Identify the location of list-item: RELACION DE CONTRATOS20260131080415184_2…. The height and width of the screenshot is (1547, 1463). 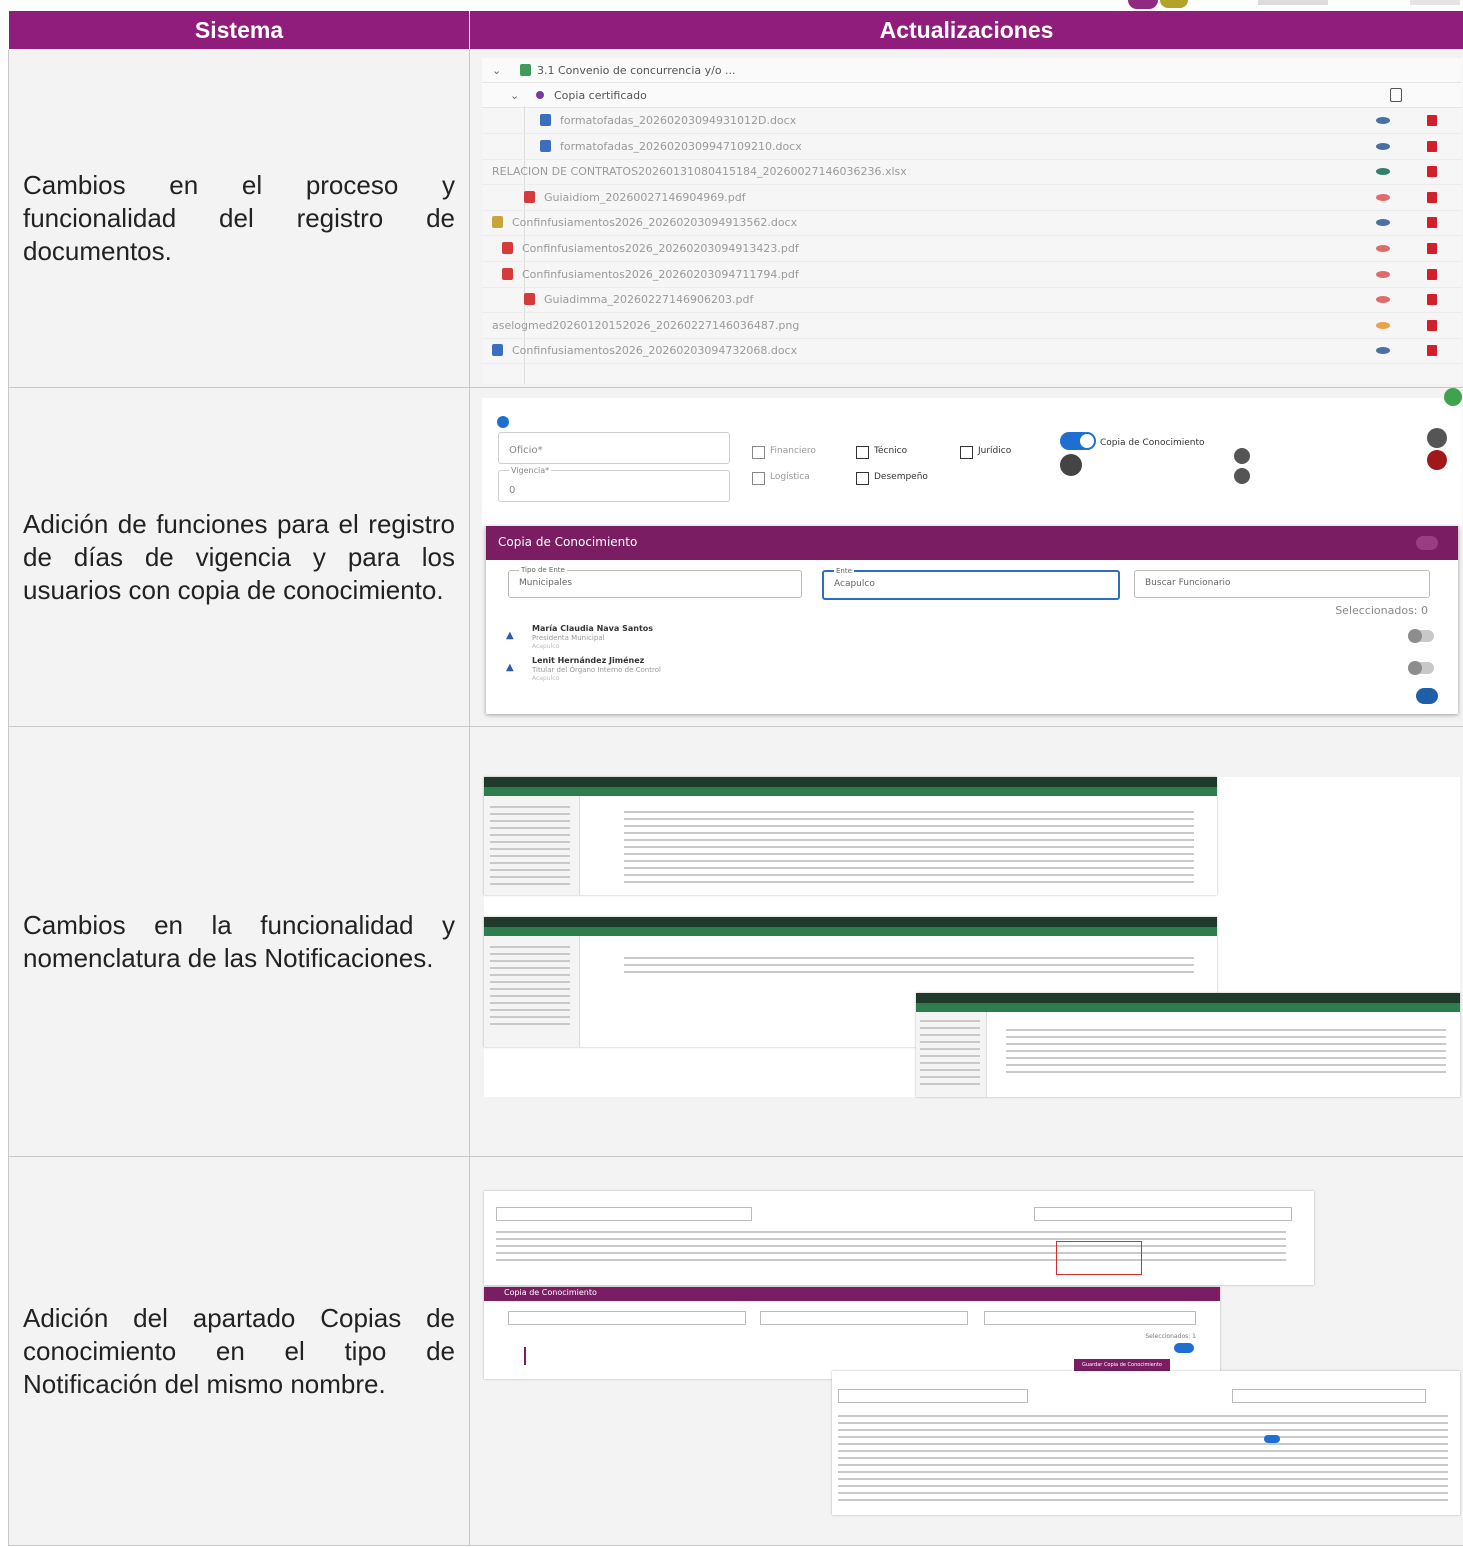
(972, 172).